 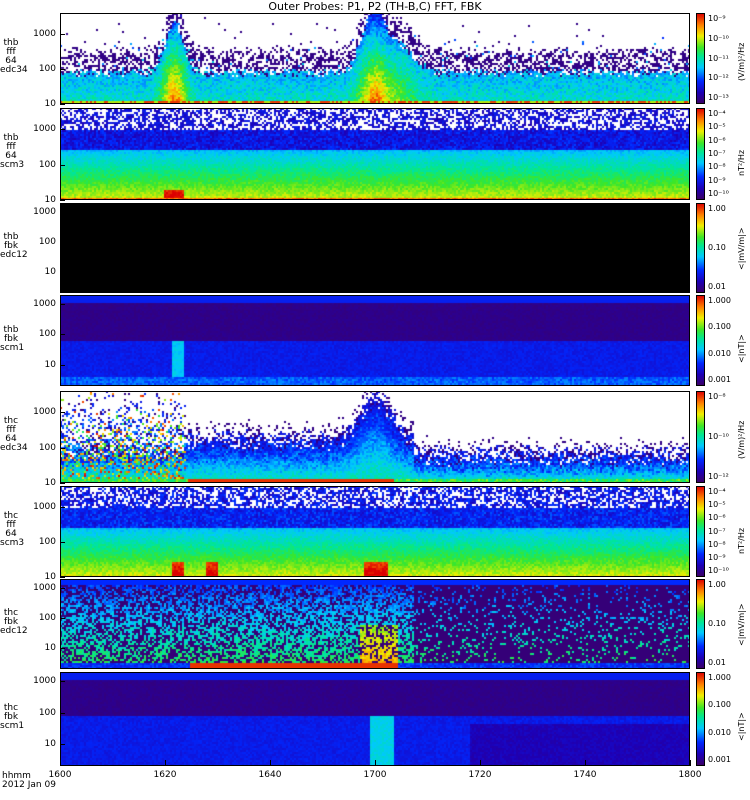 What do you see at coordinates (480, 775) in the screenshot?
I see `time-tick-label: 1720` at bounding box center [480, 775].